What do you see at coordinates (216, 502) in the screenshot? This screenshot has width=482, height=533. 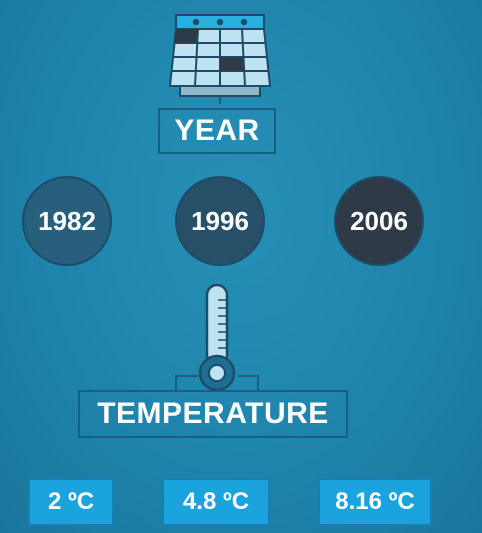 I see `temperature-value-1996: 4.8 ºC` at bounding box center [216, 502].